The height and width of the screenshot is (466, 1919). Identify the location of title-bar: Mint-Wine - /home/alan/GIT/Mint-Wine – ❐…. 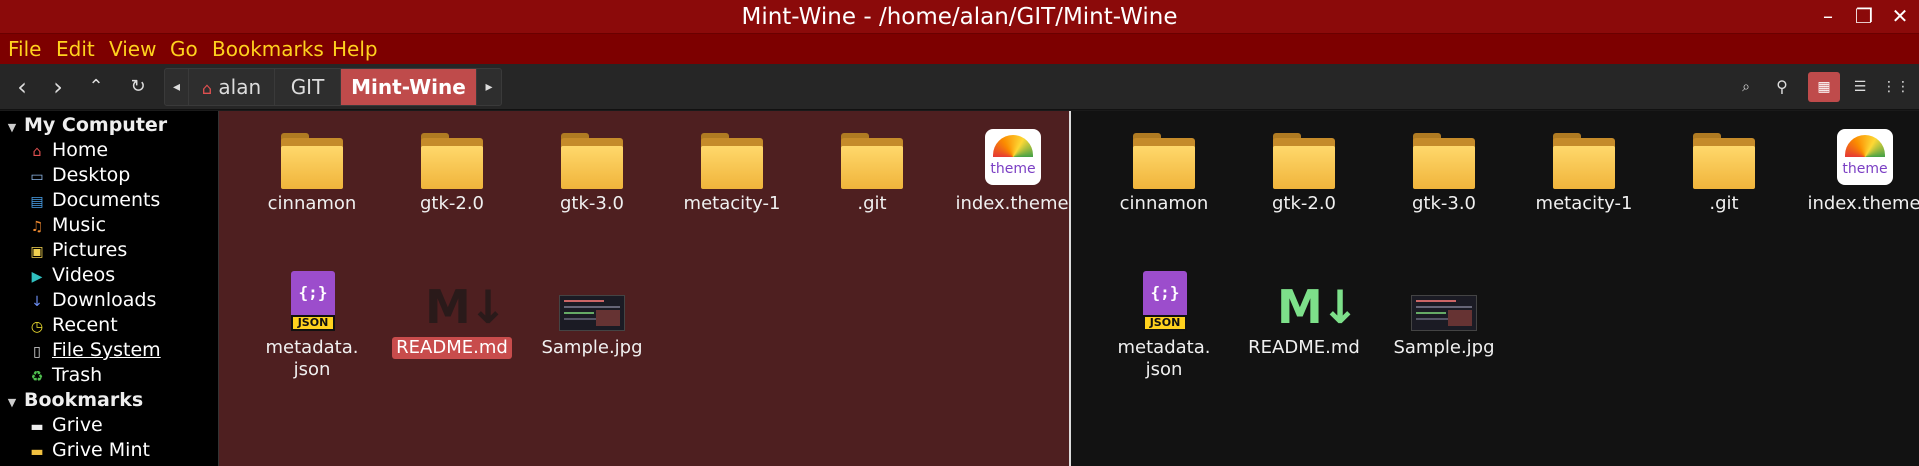
(959, 17).